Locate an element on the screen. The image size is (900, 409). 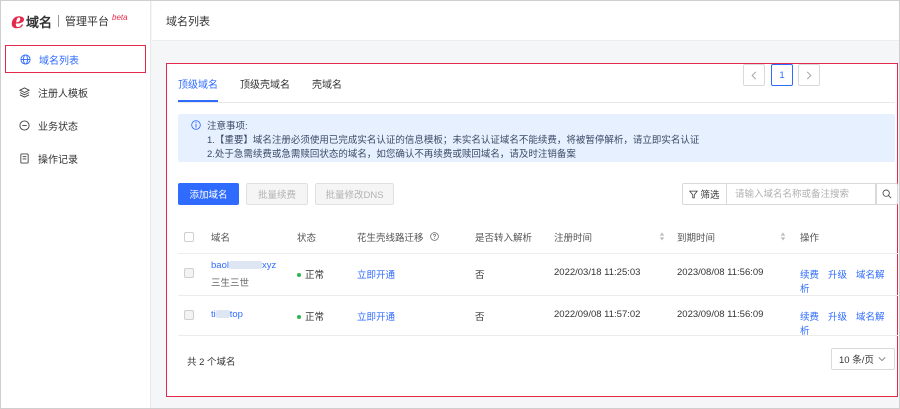
brand-platform-text: 管理平台 is located at coordinates (87, 22).